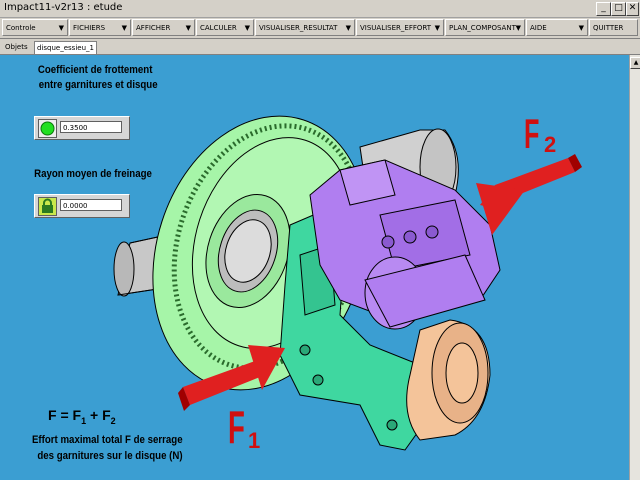 The width and height of the screenshot is (640, 480). I want to click on tab-bar: Objets disque_essieu_1, so click(320, 47).